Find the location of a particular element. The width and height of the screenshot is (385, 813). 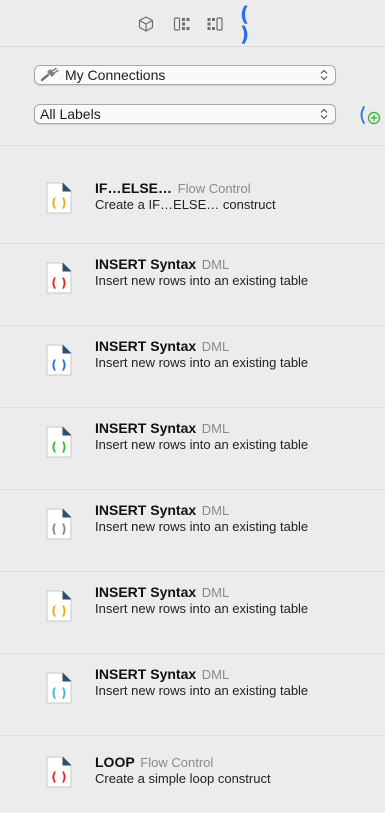

snippet-description: Create a simple loop construct is located at coordinates (183, 778).